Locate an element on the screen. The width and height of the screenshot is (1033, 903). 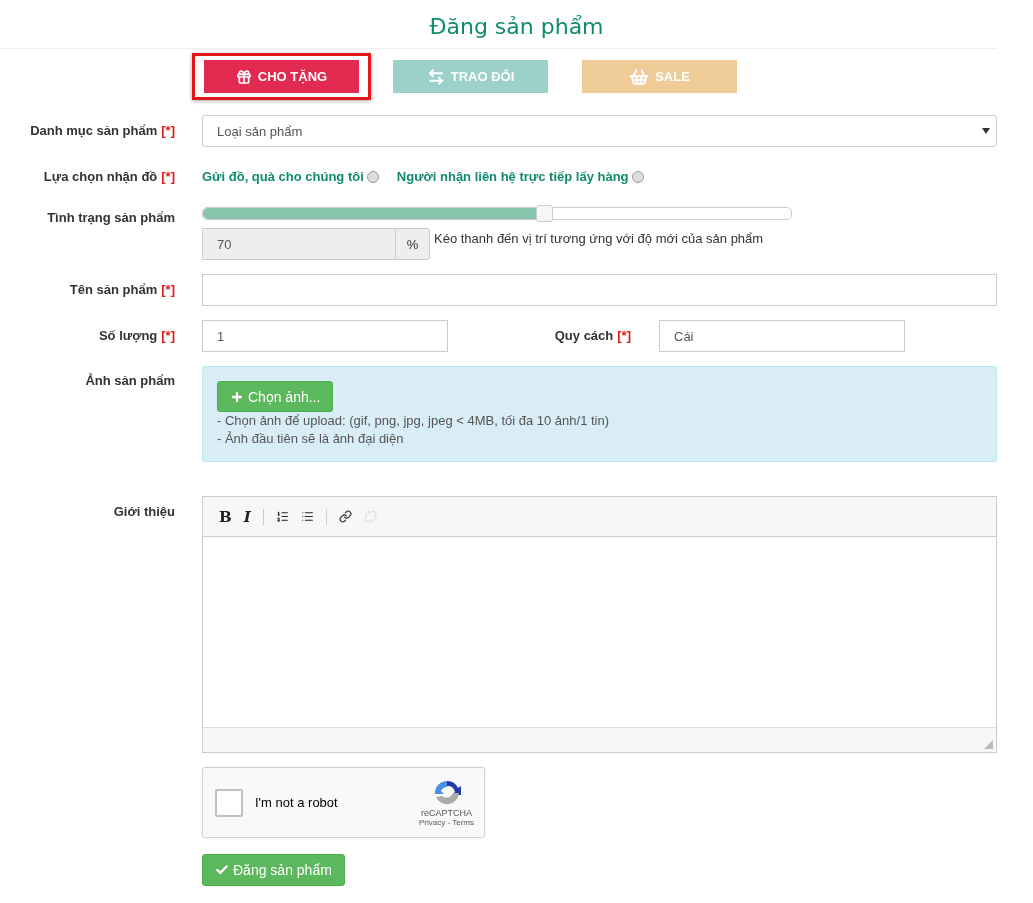
privacy-terms-link: Privacy - Terms is located at coordinates (446, 822).